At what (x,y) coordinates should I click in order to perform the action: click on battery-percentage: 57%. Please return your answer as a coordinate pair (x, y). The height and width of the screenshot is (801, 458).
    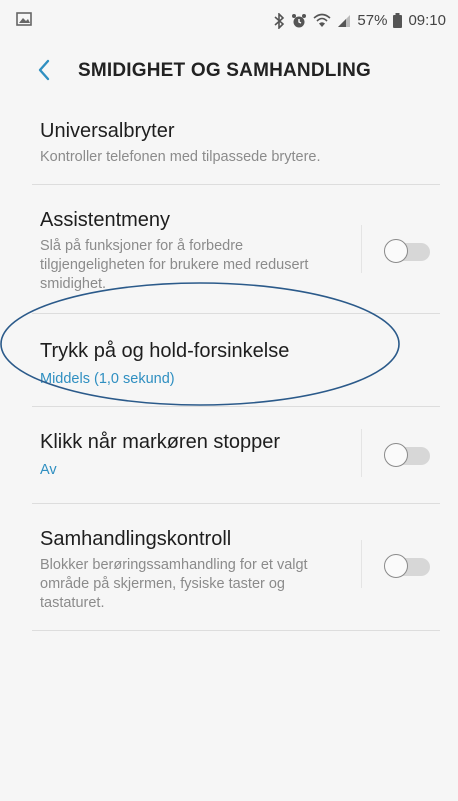
    Looking at the image, I should click on (372, 20).